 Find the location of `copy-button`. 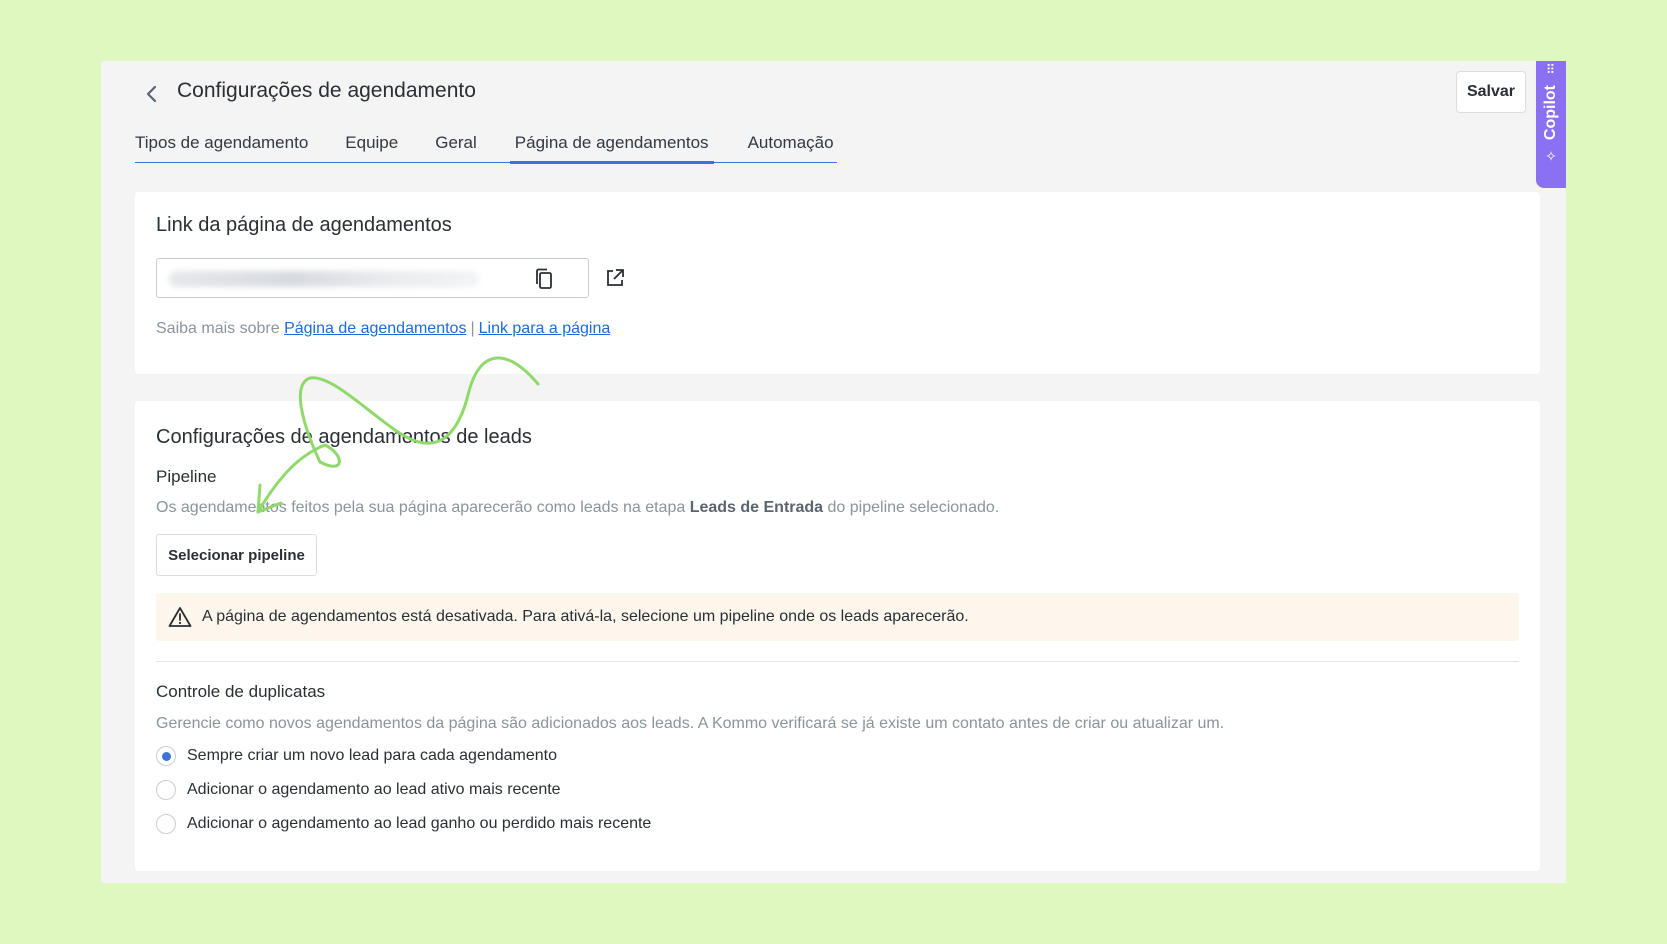

copy-button is located at coordinates (544, 279).